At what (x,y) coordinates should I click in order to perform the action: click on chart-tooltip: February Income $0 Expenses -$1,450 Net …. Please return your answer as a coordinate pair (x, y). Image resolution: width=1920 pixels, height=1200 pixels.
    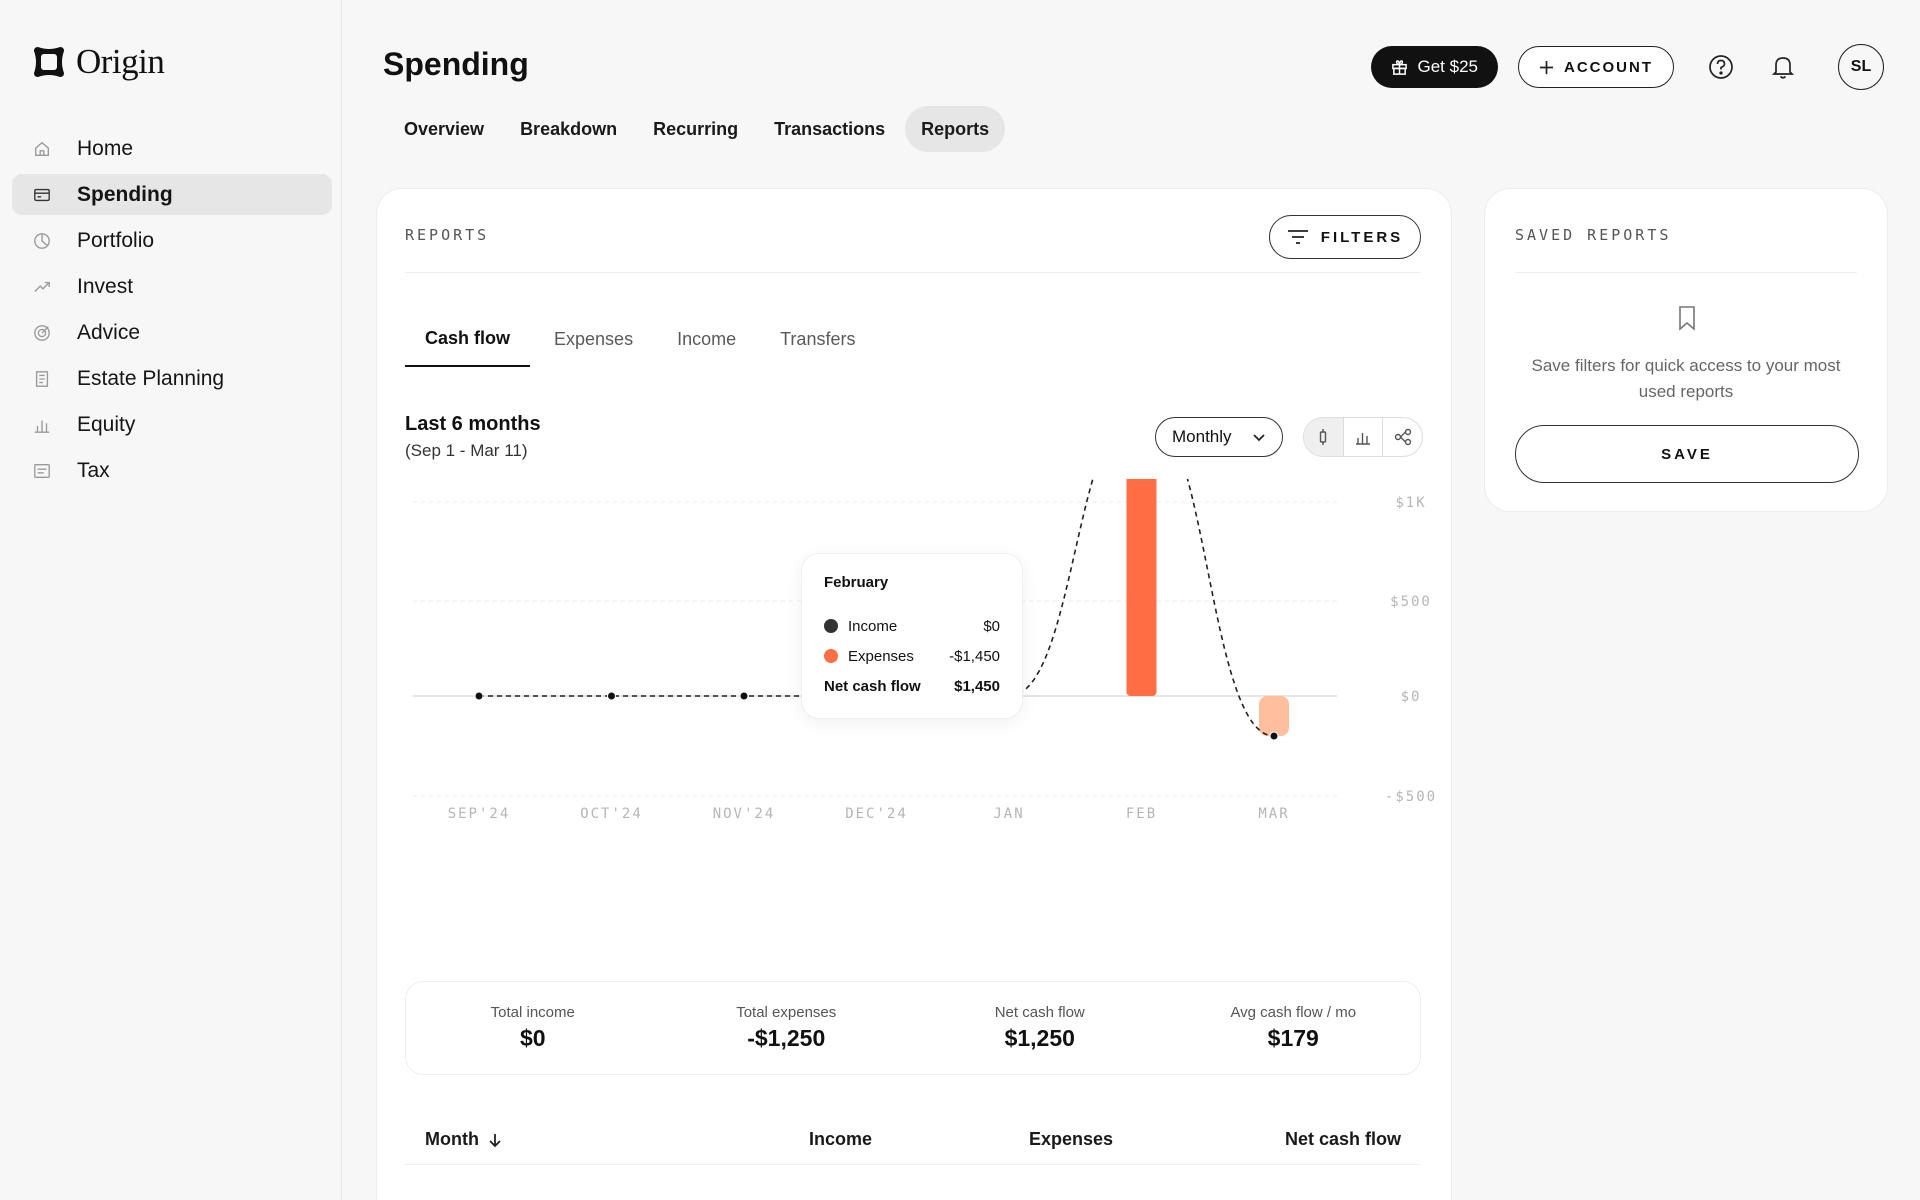
    Looking at the image, I should click on (912, 636).